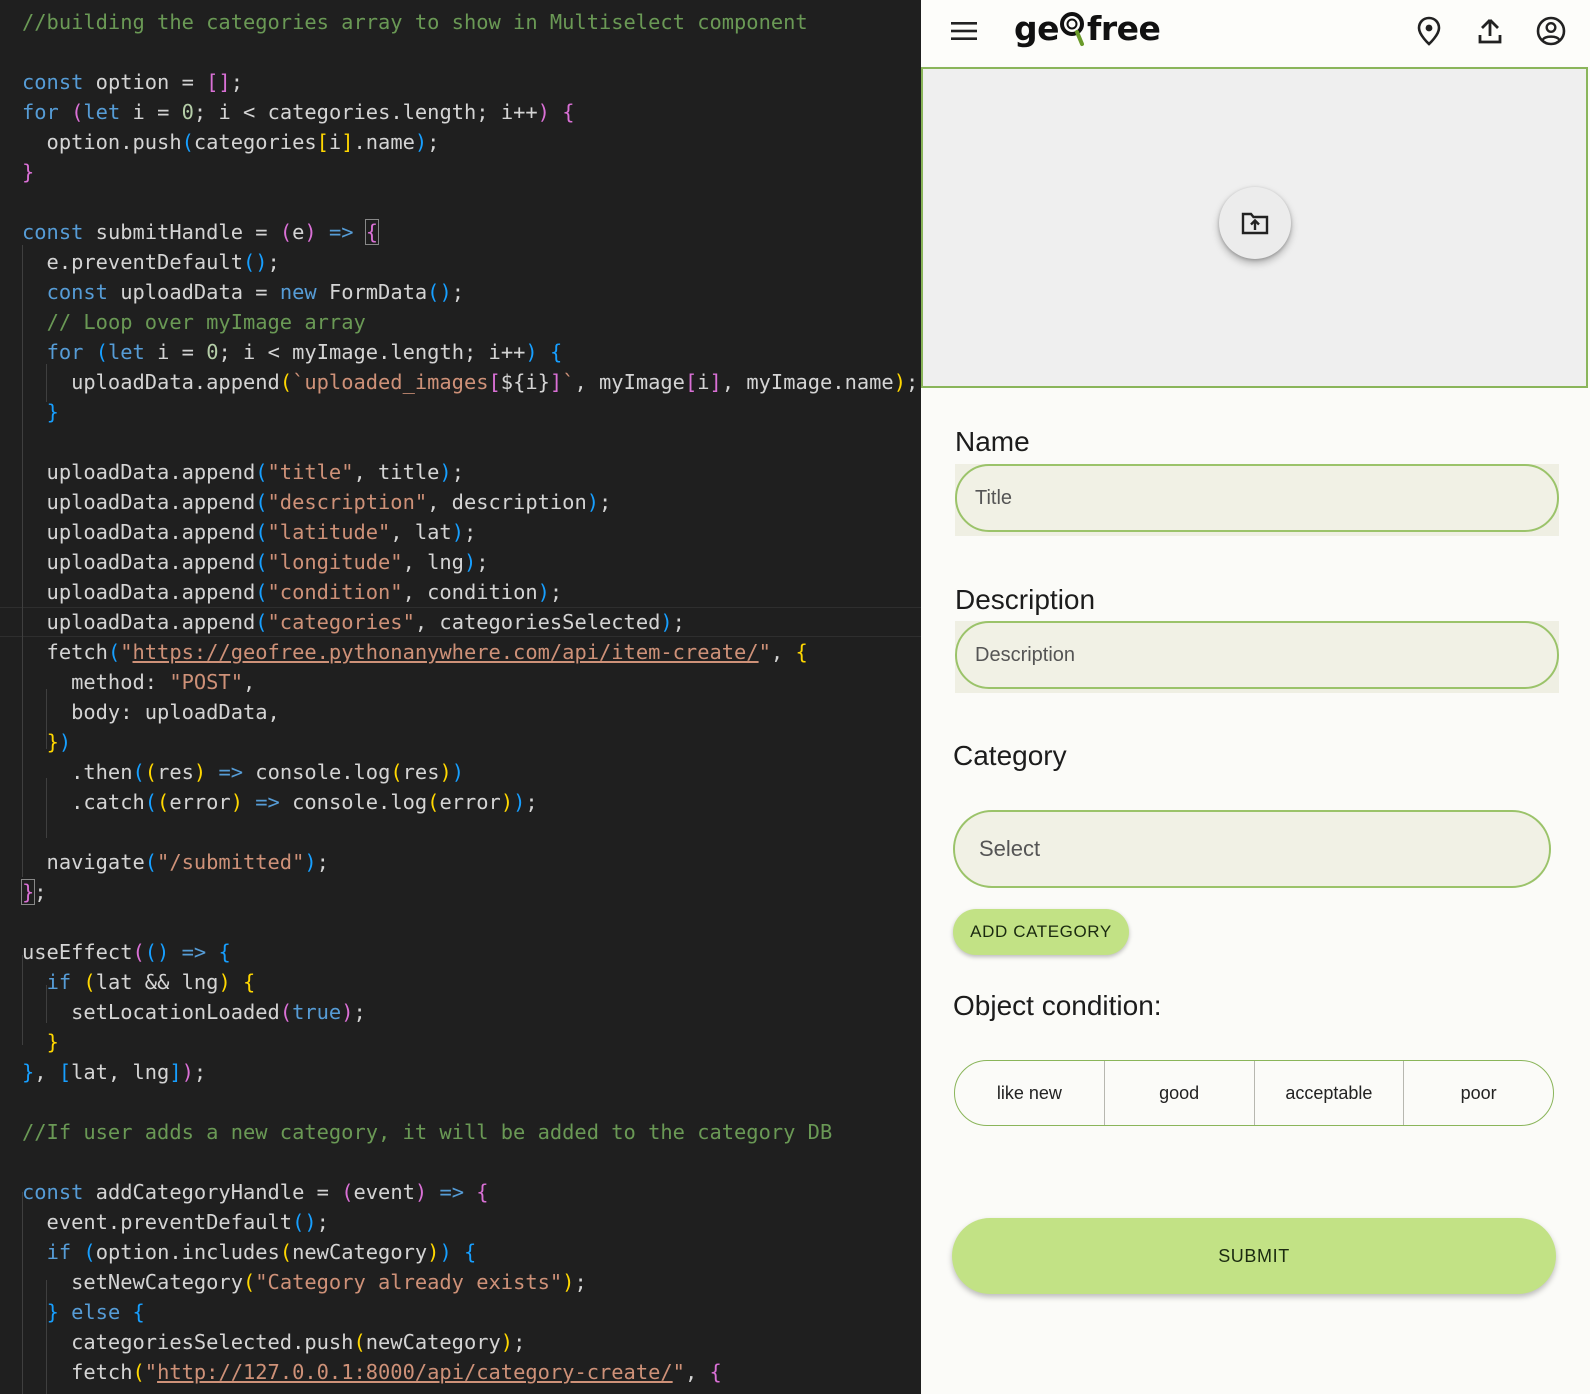 Image resolution: width=1590 pixels, height=1394 pixels. I want to click on description-input, so click(1257, 655).